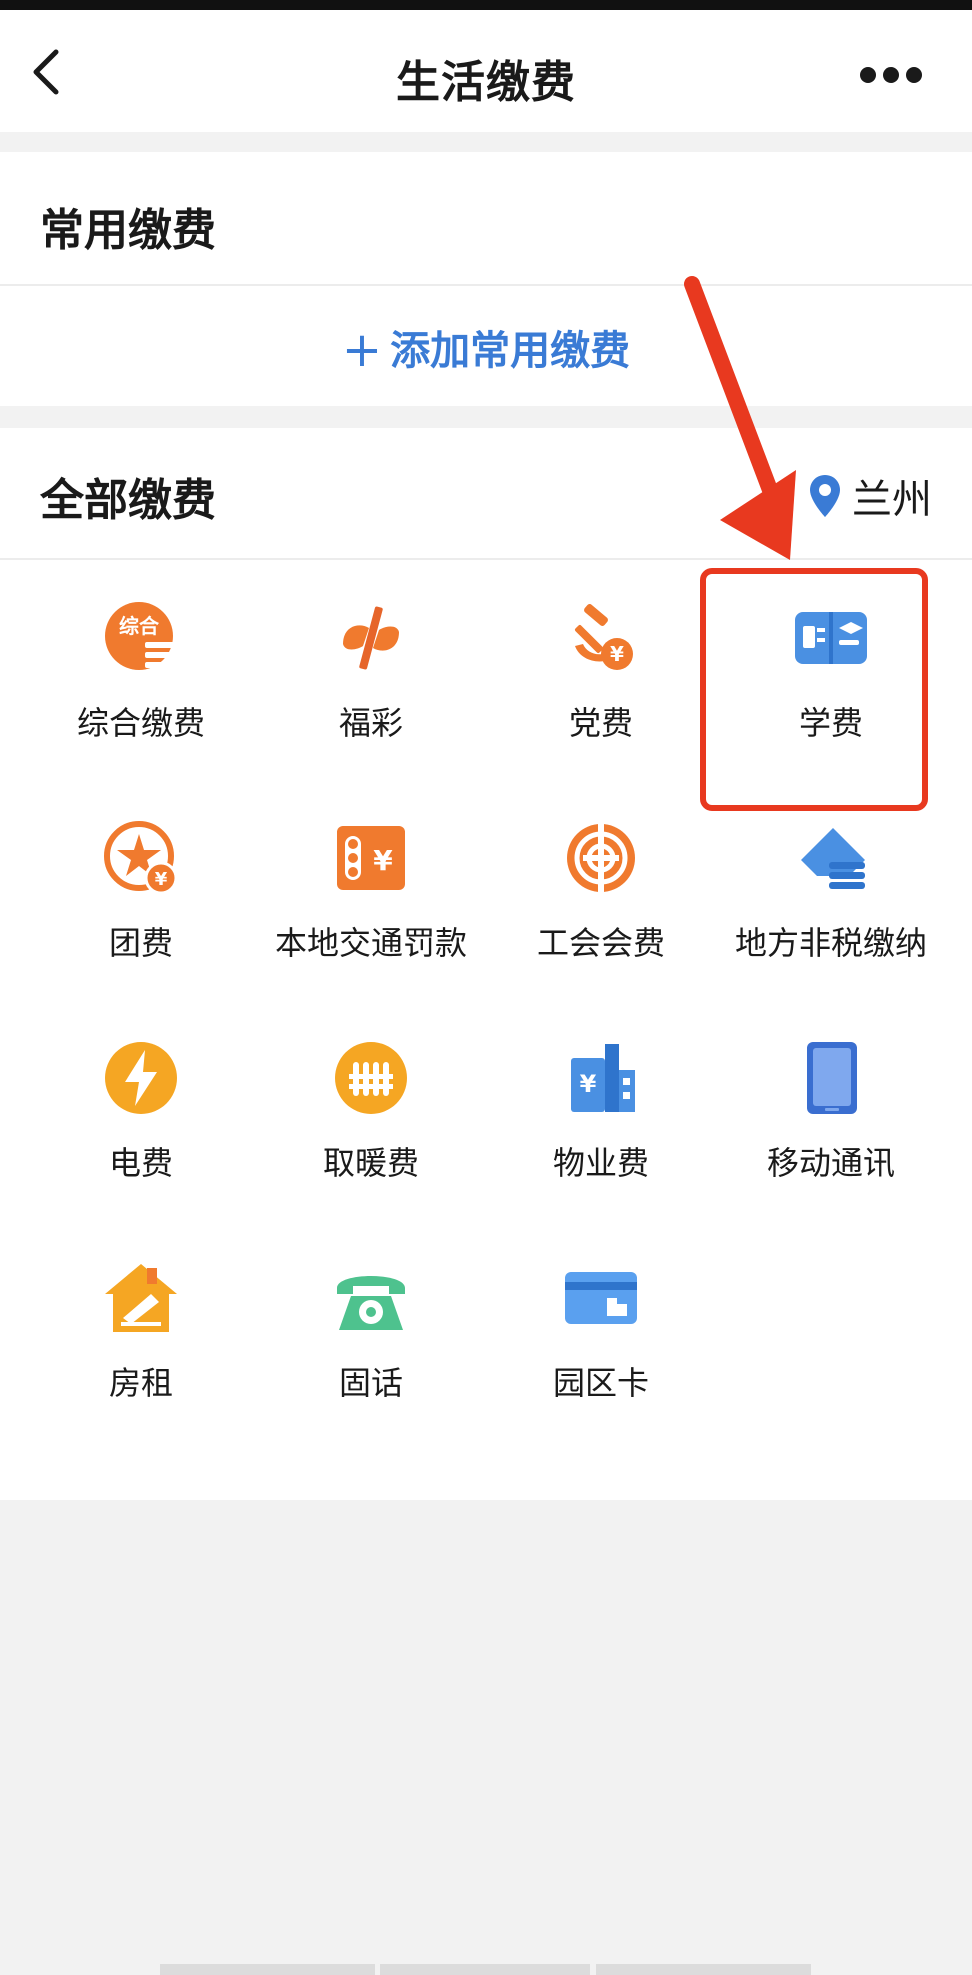 The image size is (972, 1975). I want to click on payment-item-party-fee: ¥ 党费, so click(601, 670).